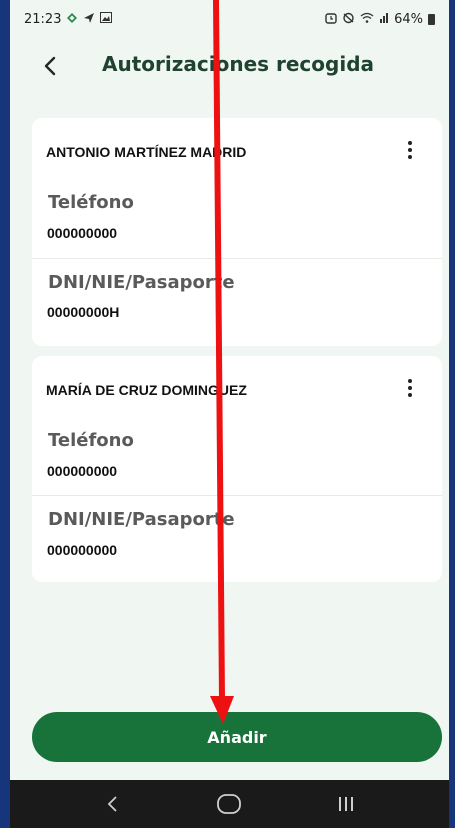  I want to click on home-nav-icon, so click(229, 804).